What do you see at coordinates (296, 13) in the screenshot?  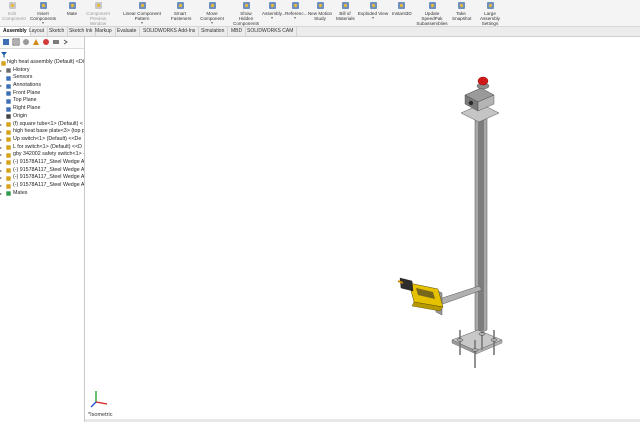 I see `ribbon-button-9: Referenc... ▾` at bounding box center [296, 13].